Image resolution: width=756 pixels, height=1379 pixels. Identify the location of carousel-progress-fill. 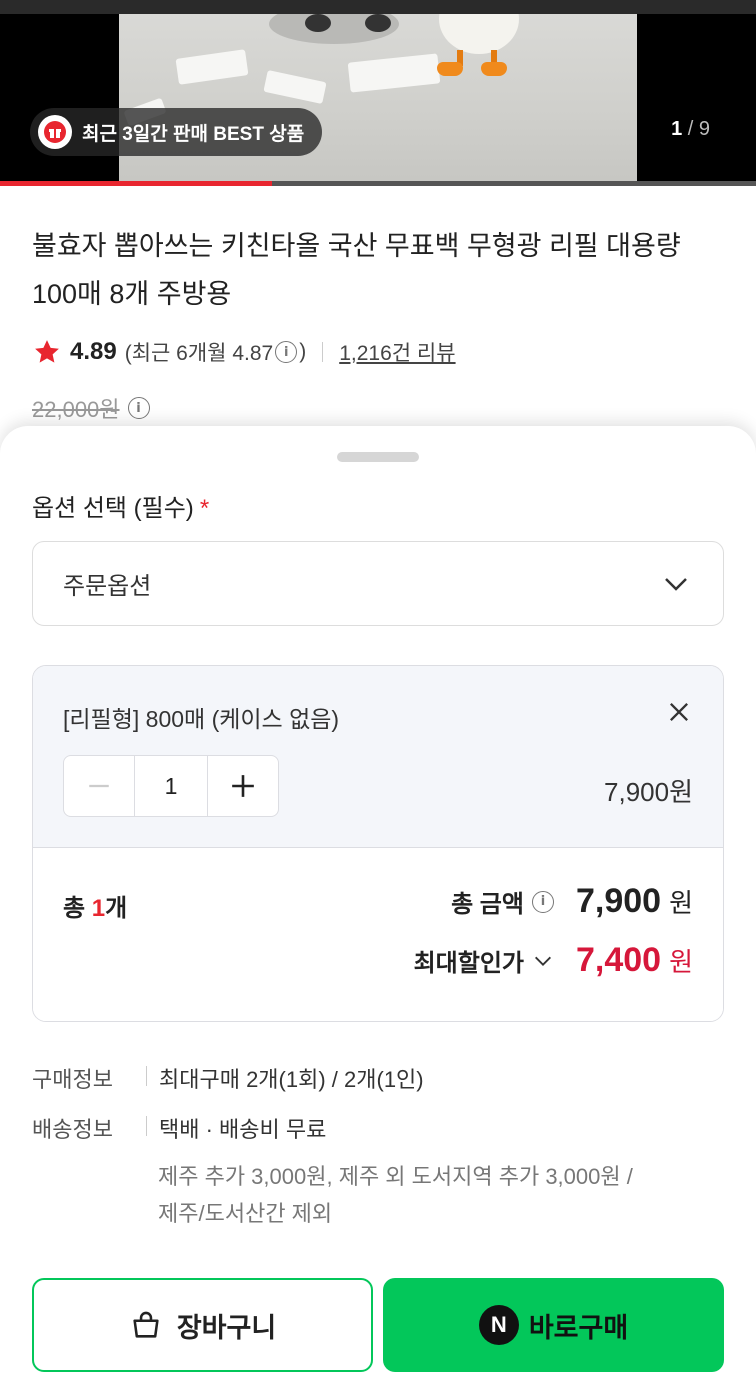
(136, 183).